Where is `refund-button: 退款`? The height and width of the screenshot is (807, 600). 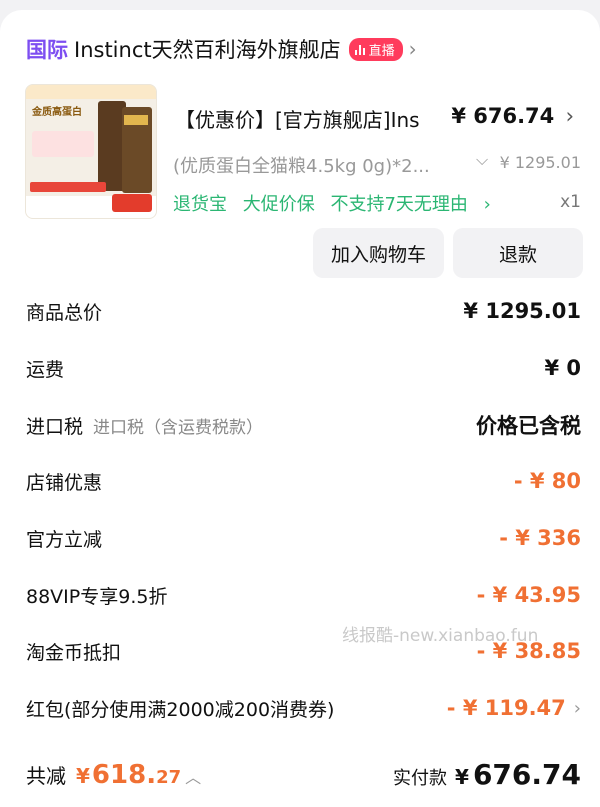
refund-button: 退款 is located at coordinates (518, 253).